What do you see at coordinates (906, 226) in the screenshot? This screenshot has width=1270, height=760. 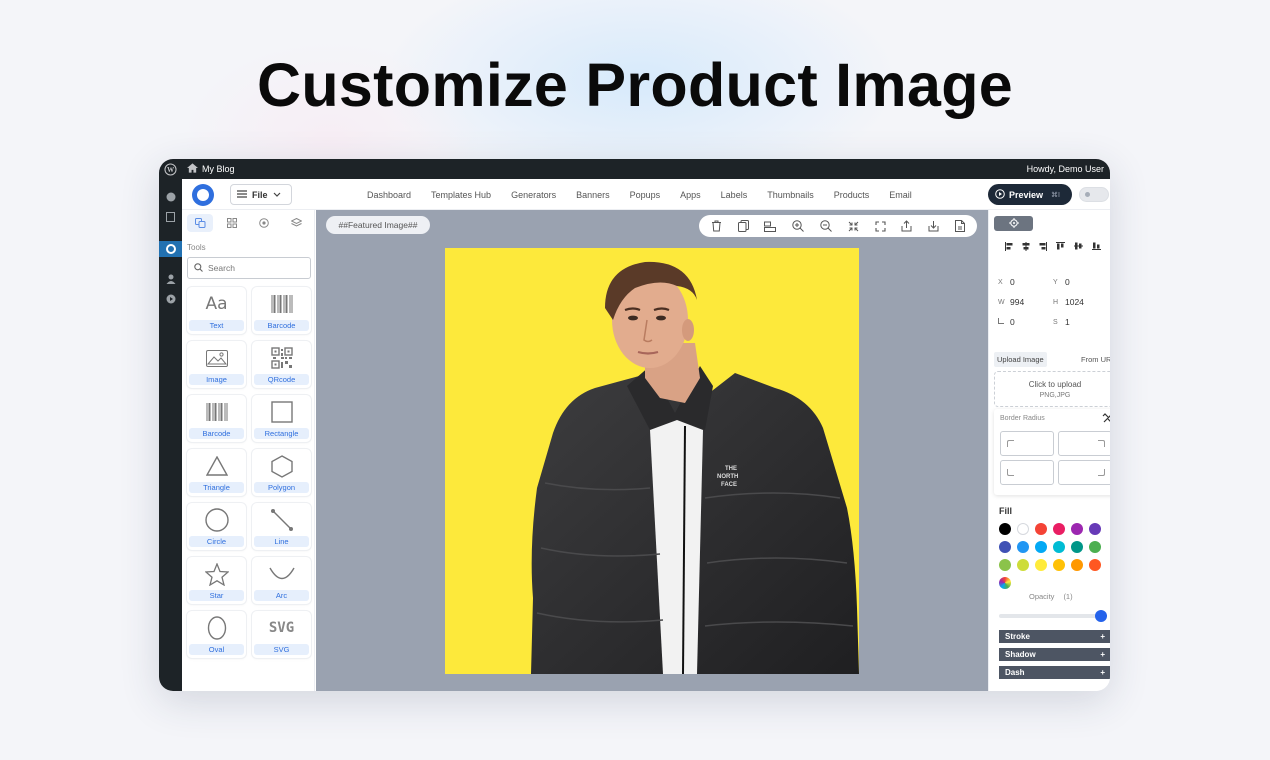 I see `upload-icon` at bounding box center [906, 226].